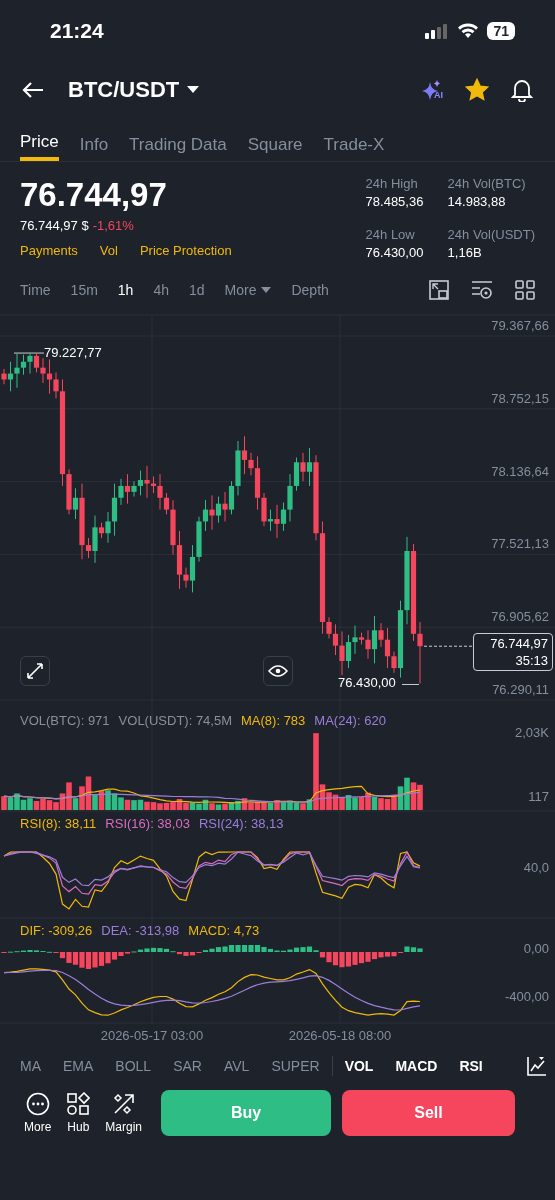 This screenshot has height=1200, width=555. Describe the element at coordinates (187, 1066) in the screenshot. I see `indicator-tab: SAR` at that location.